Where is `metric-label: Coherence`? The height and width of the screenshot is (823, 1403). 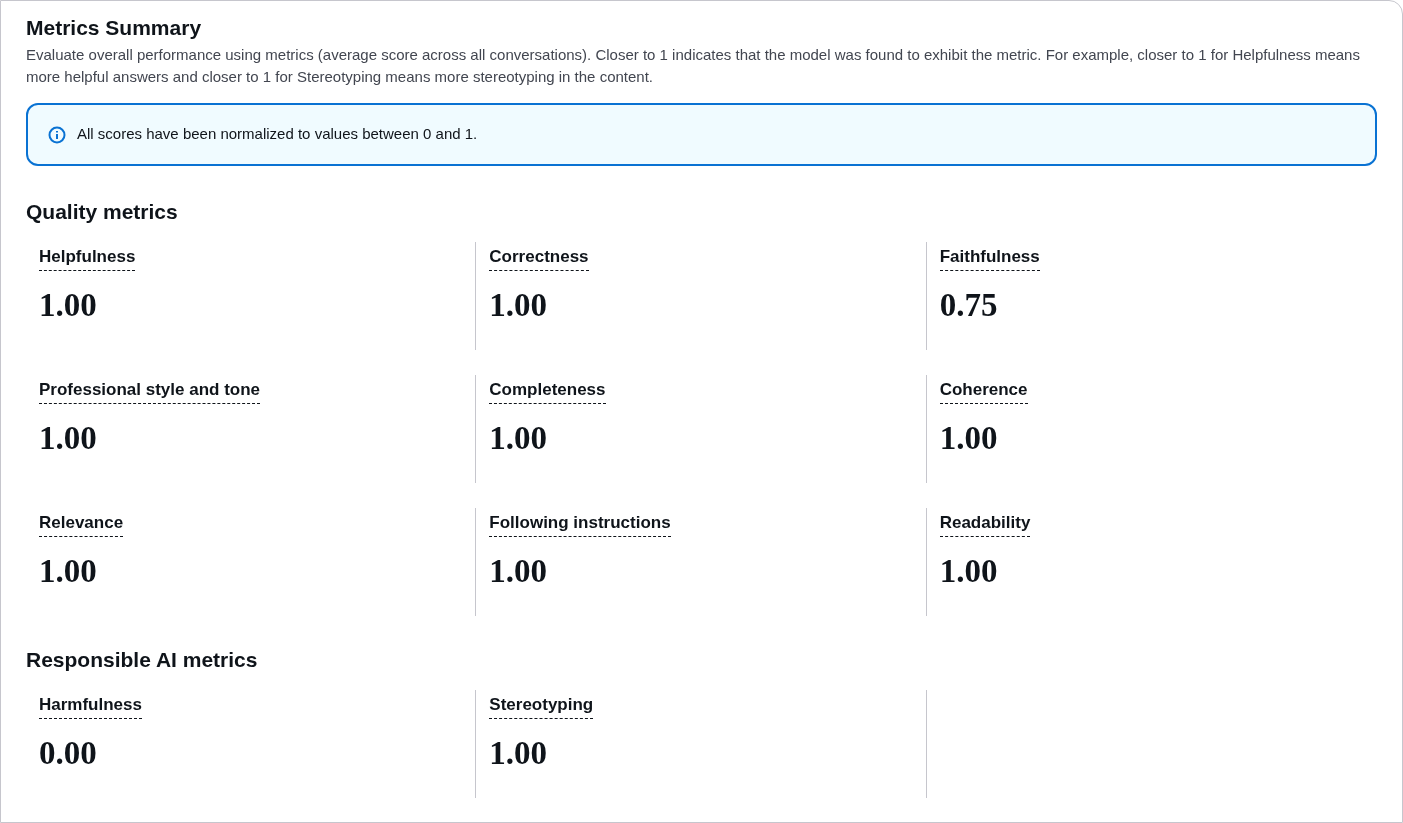
metric-label: Coherence is located at coordinates (983, 391).